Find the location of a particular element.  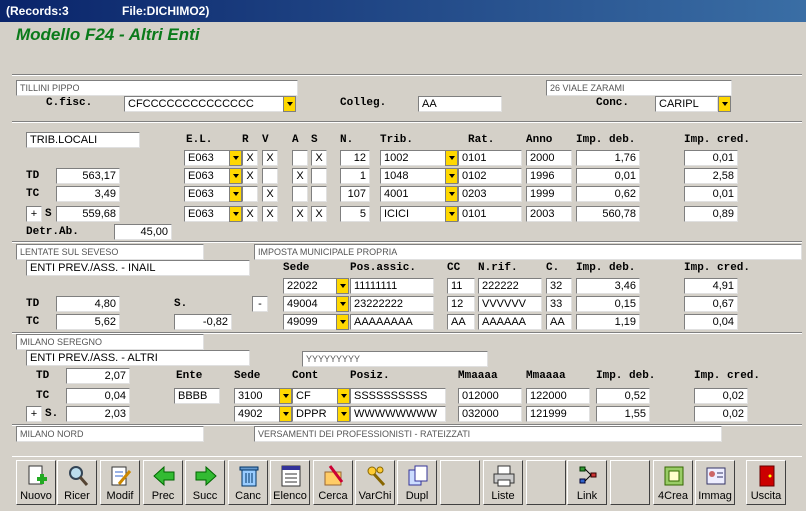

posassic-field: 23222222 is located at coordinates (392, 304).